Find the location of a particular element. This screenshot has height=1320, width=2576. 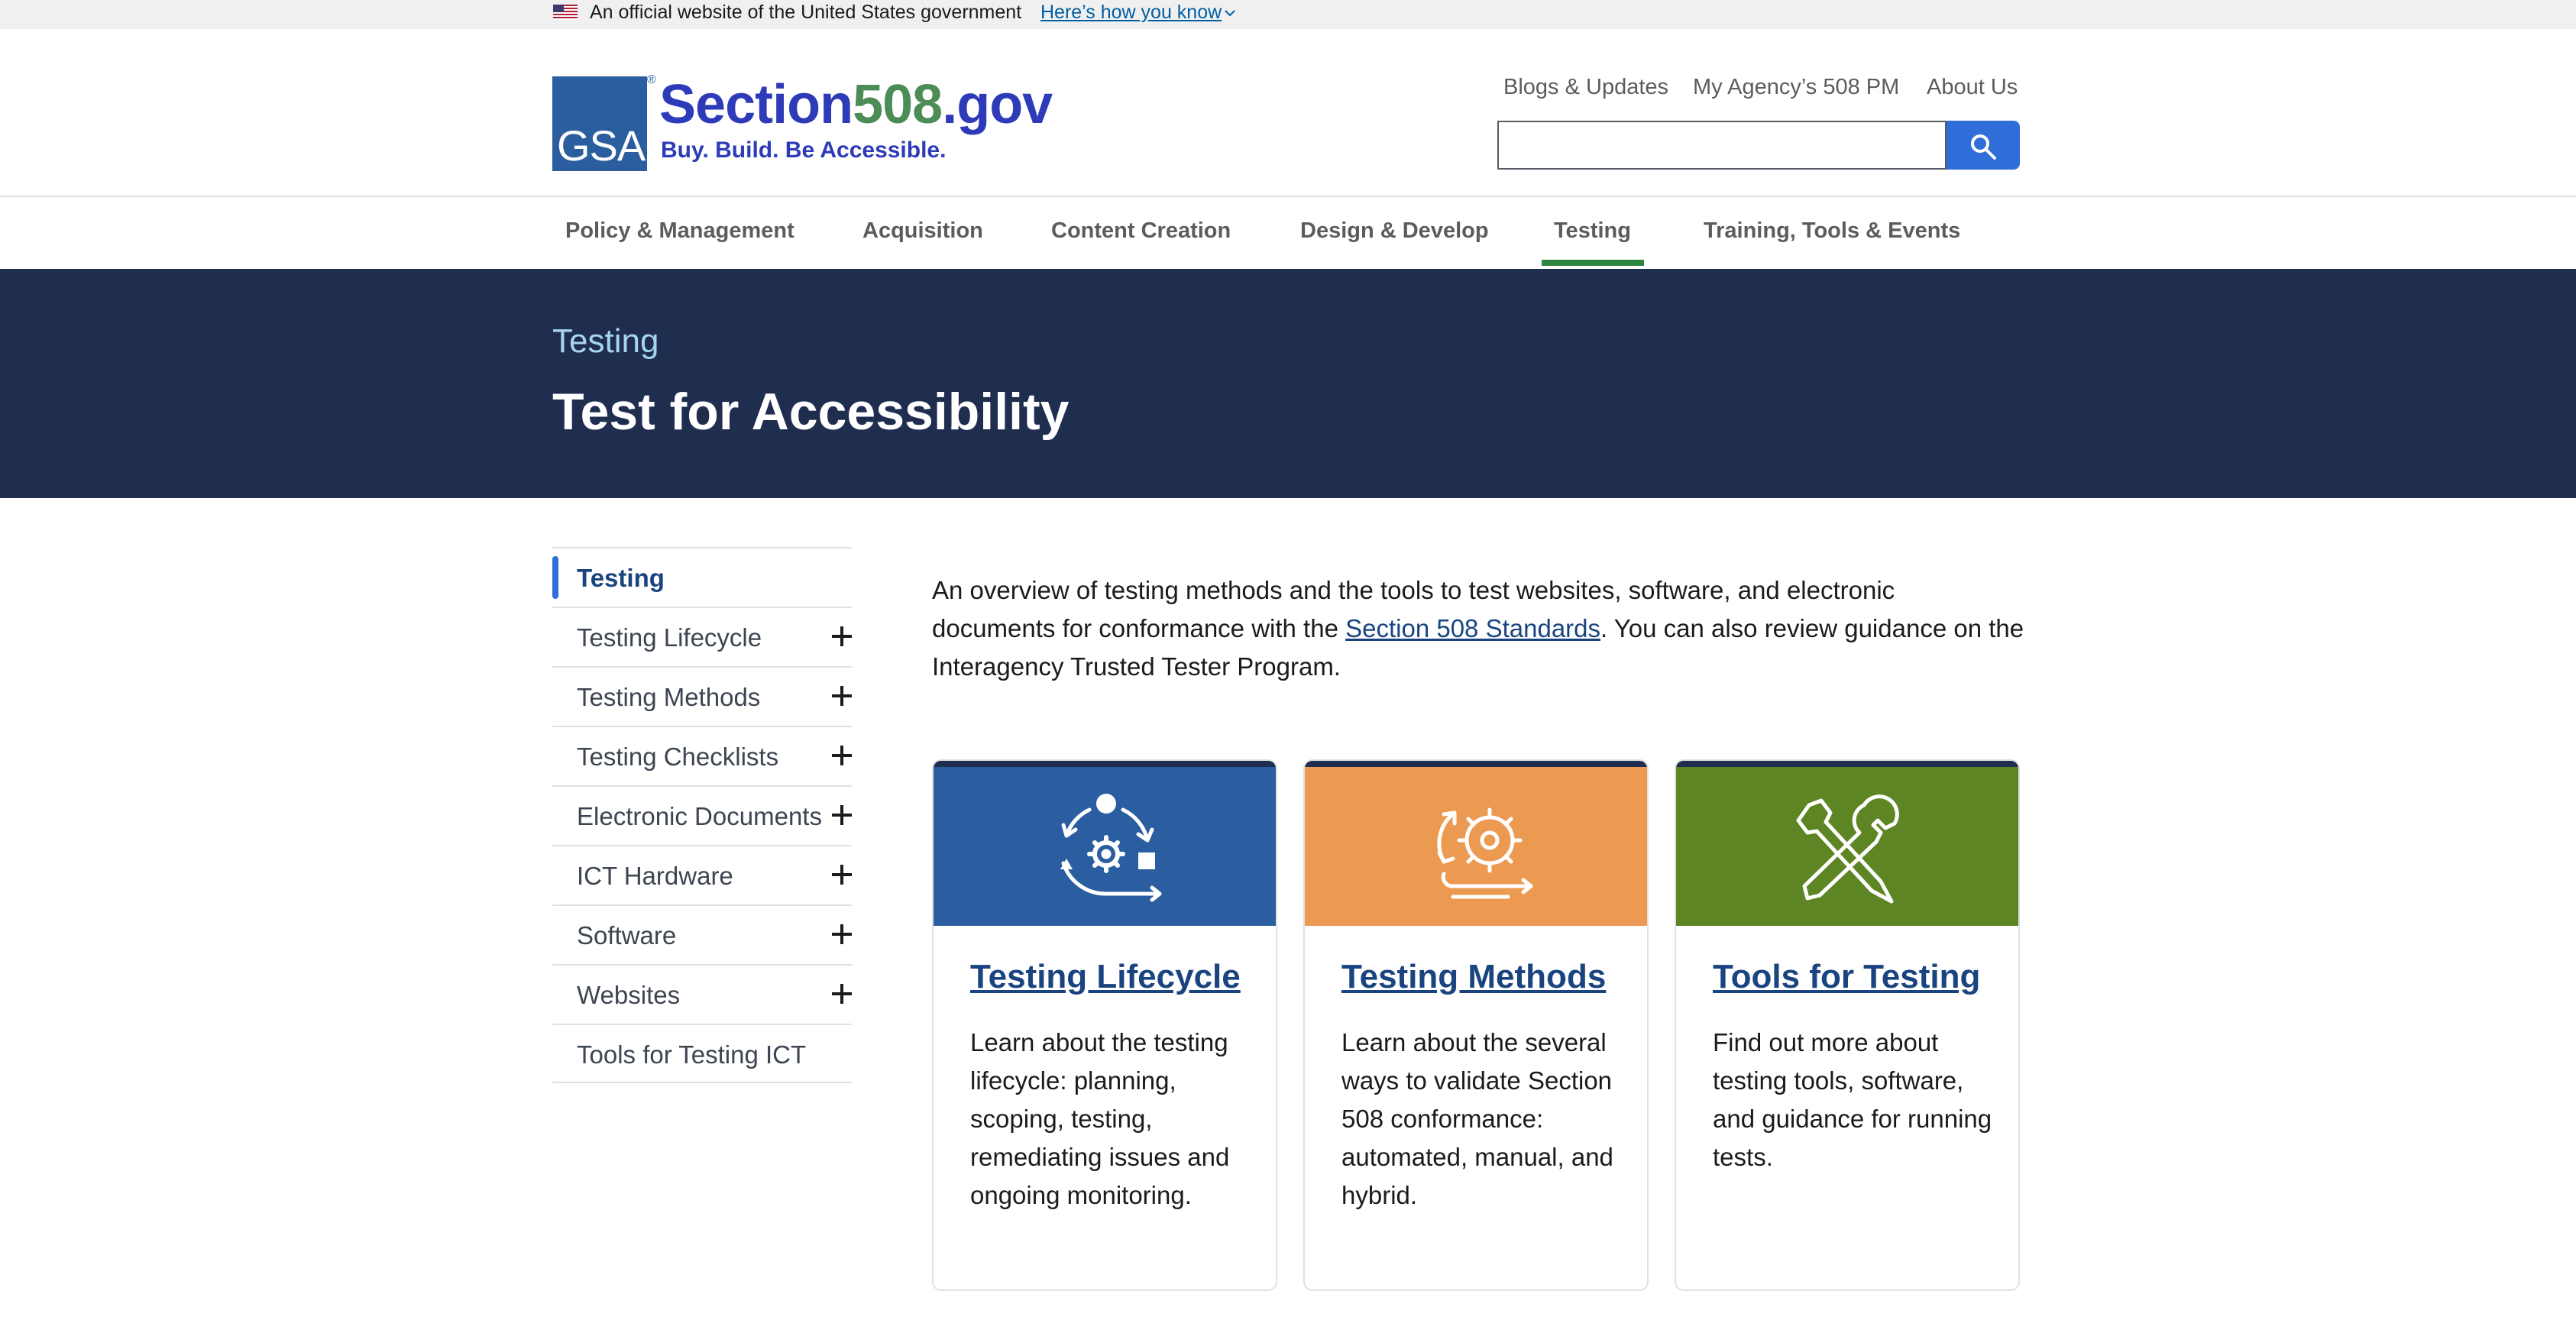

sidenav-item-testing-methods: Testing Methods is located at coordinates (702, 696).